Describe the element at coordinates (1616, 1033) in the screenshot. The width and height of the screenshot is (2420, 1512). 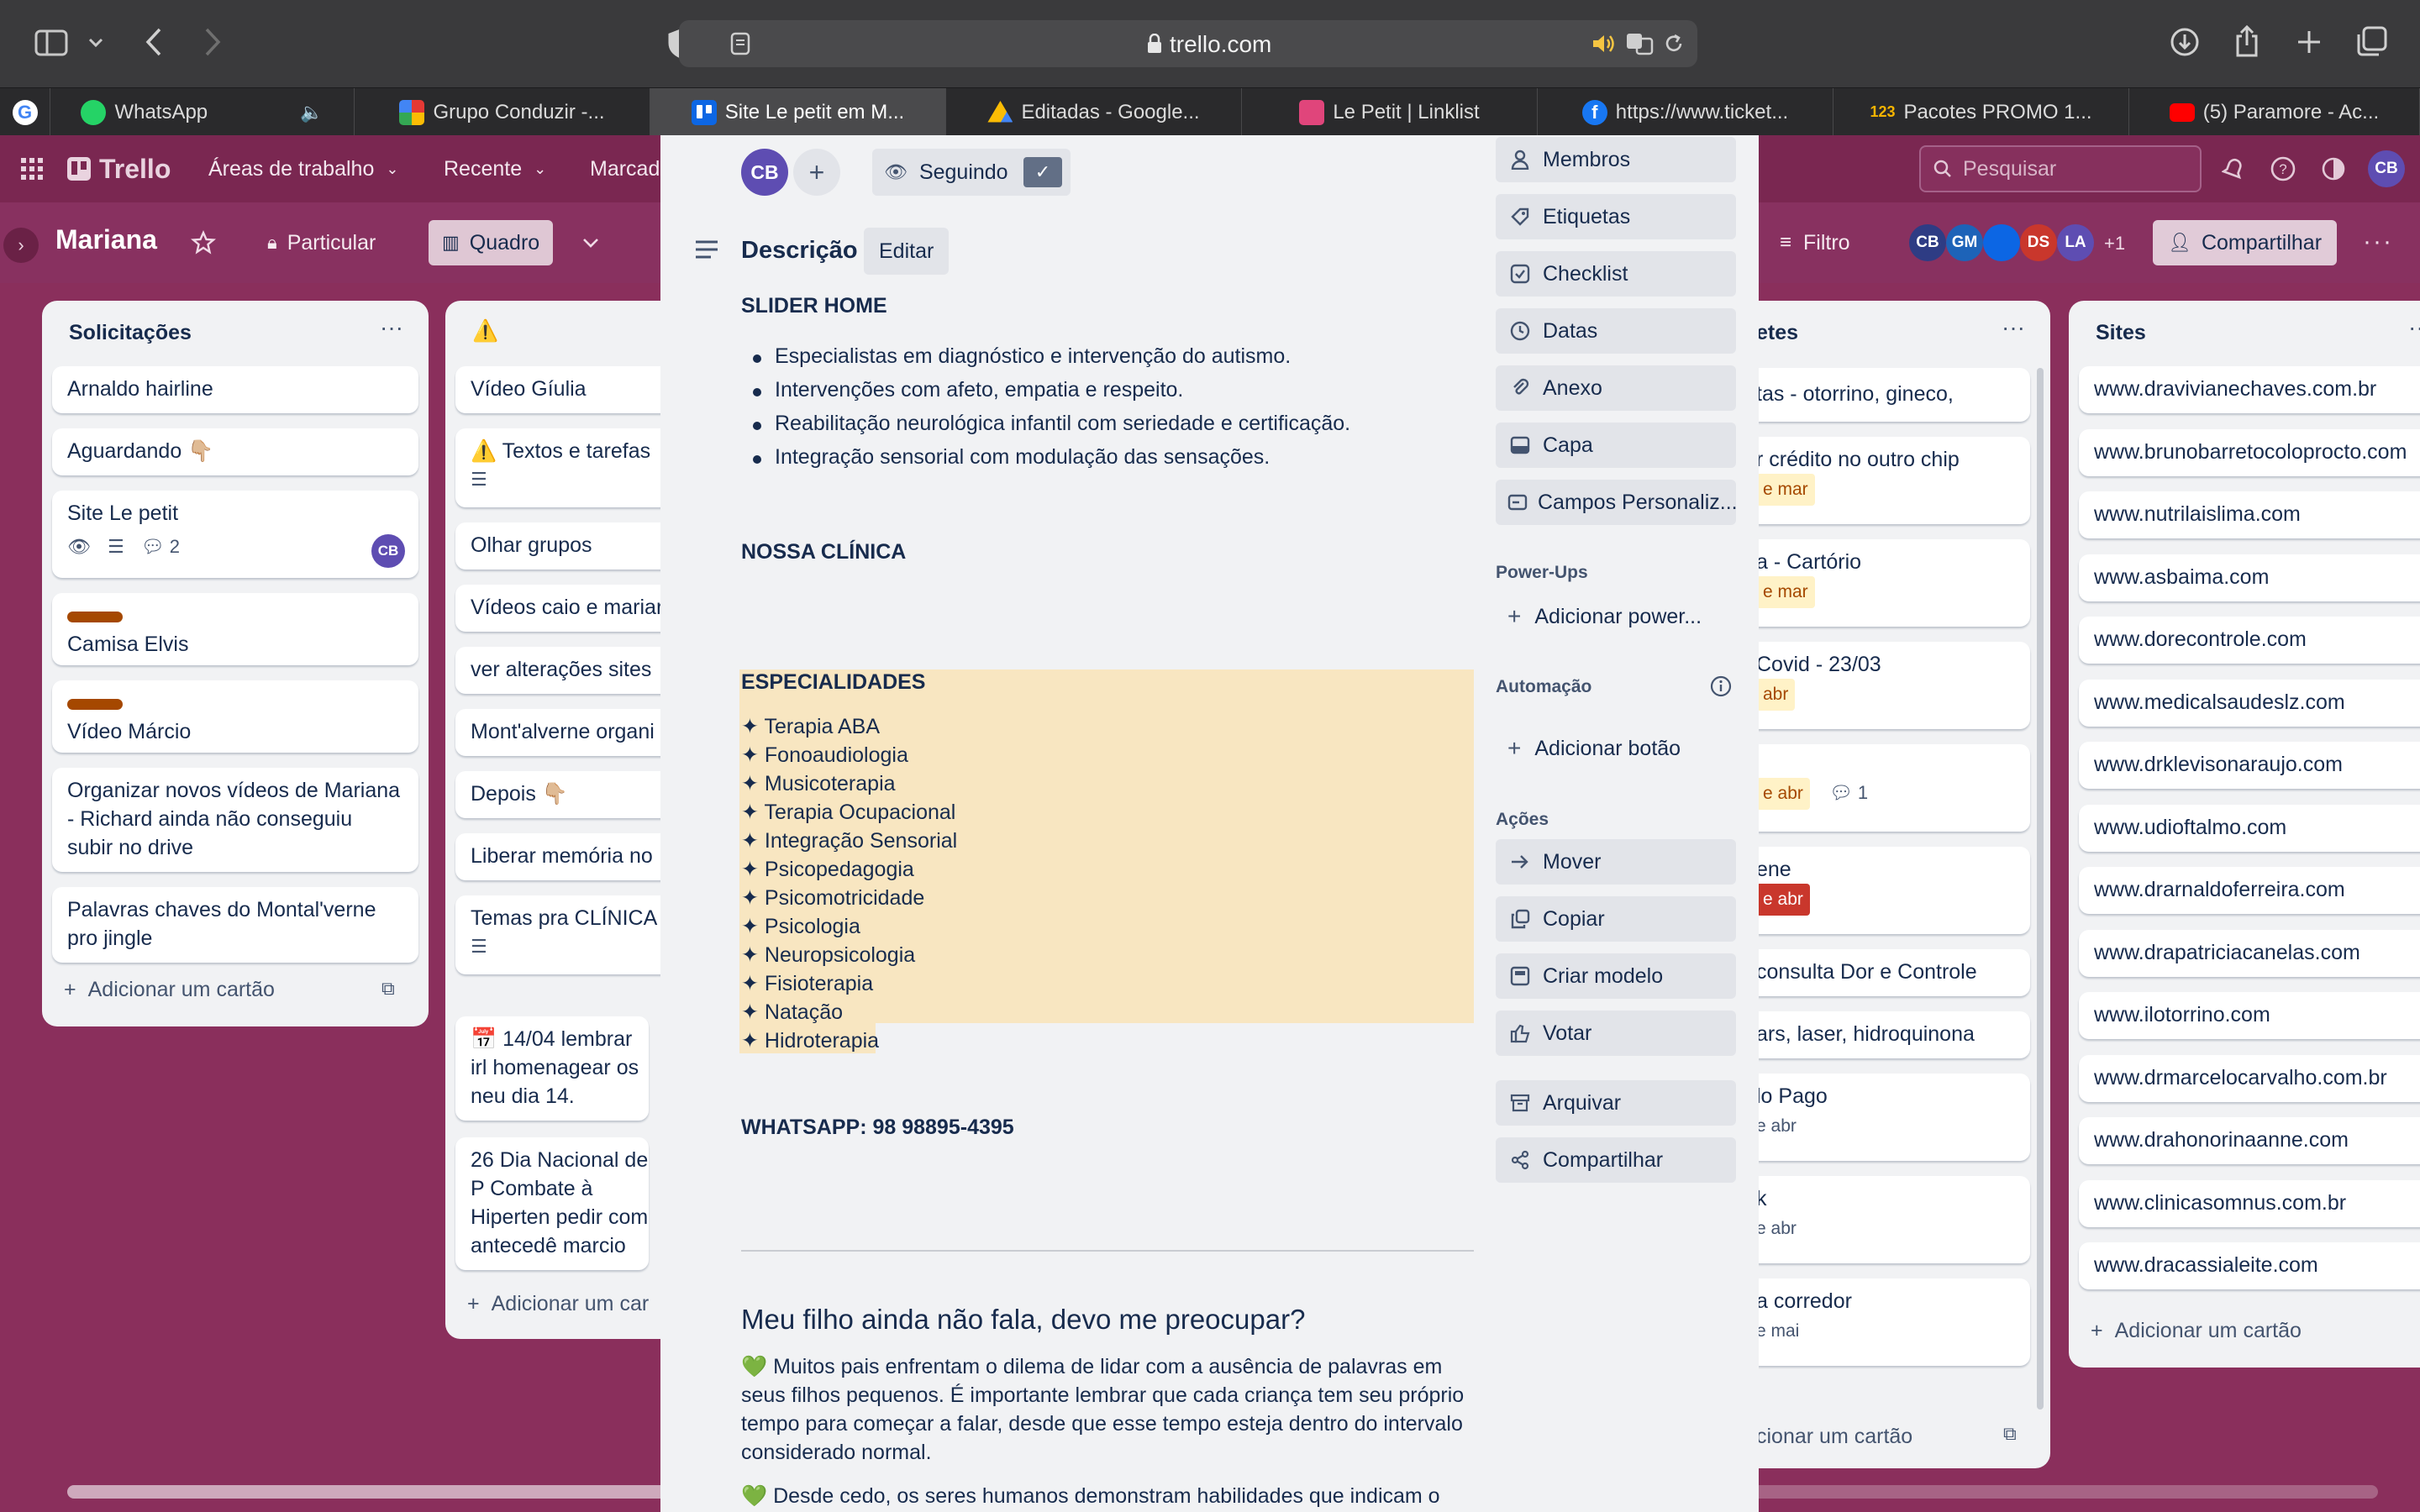
I see `vote-button: Votar` at that location.